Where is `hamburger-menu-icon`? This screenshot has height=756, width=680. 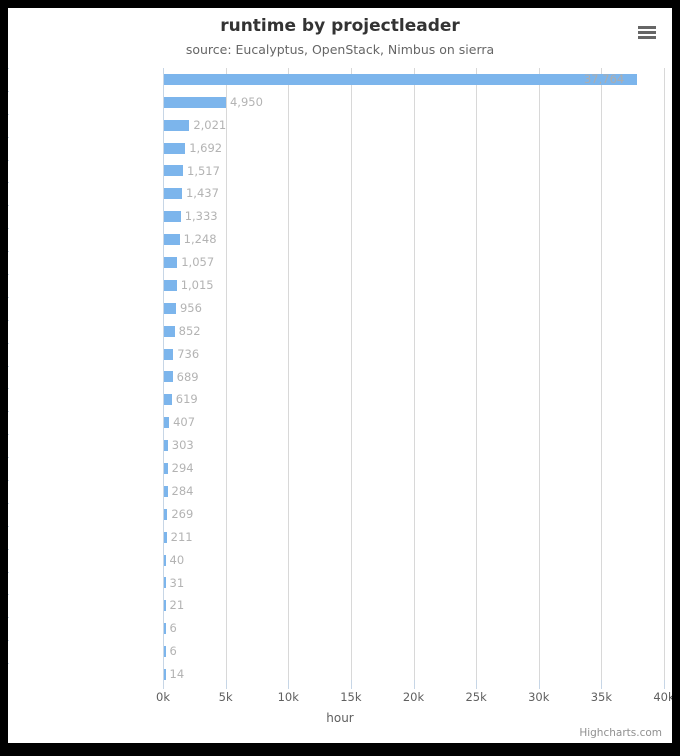 hamburger-menu-icon is located at coordinates (647, 32).